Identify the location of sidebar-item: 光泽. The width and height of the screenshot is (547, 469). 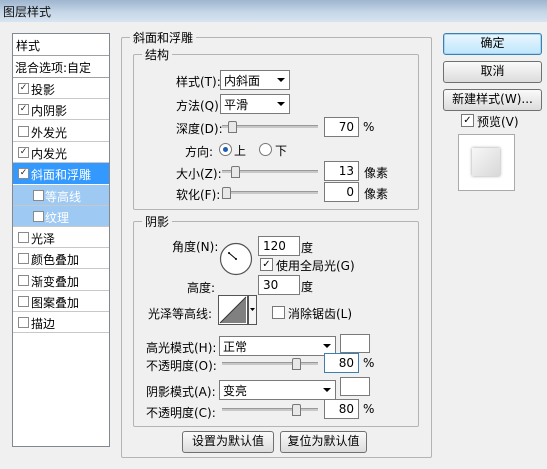
(61, 238).